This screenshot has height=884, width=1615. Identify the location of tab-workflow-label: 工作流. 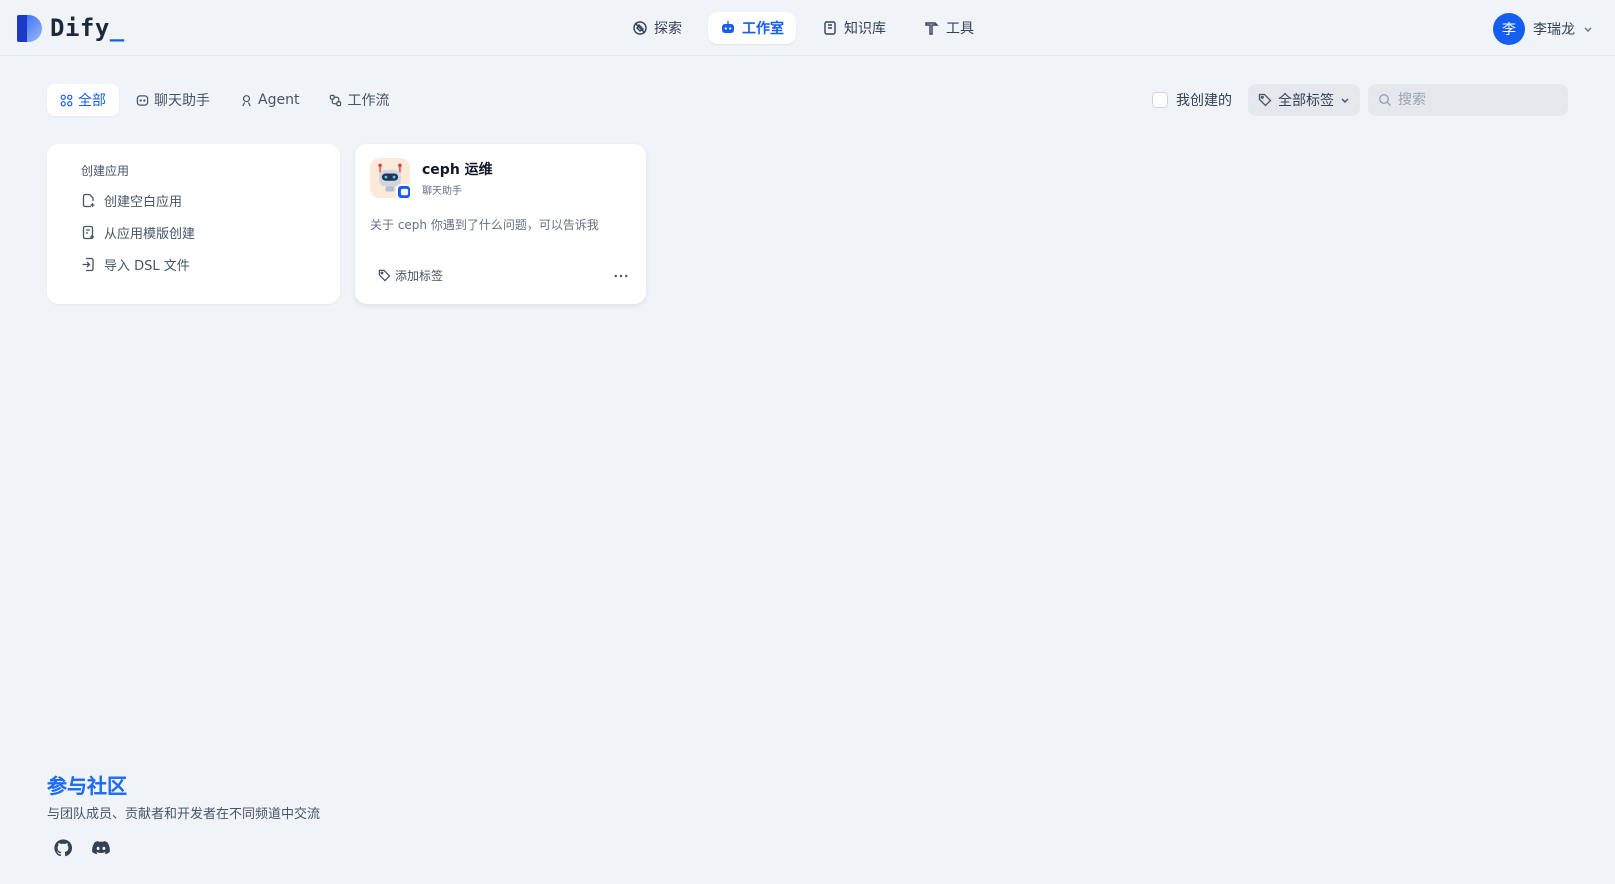
(368, 101).